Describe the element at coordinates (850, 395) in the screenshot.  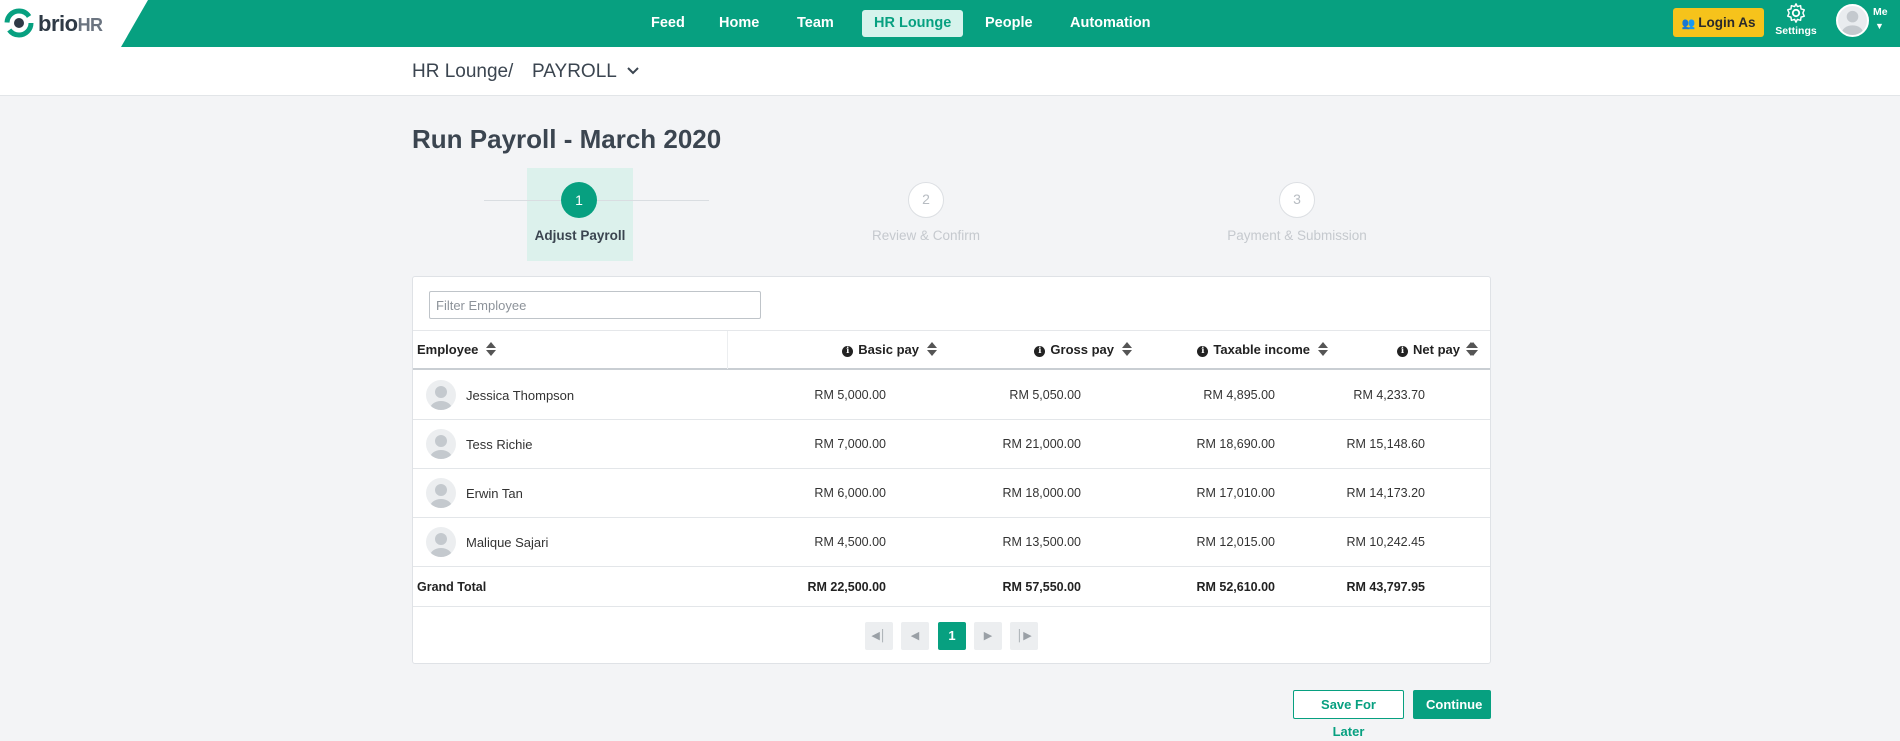
I see `basic-pay-cell: RM 5,000.00` at that location.